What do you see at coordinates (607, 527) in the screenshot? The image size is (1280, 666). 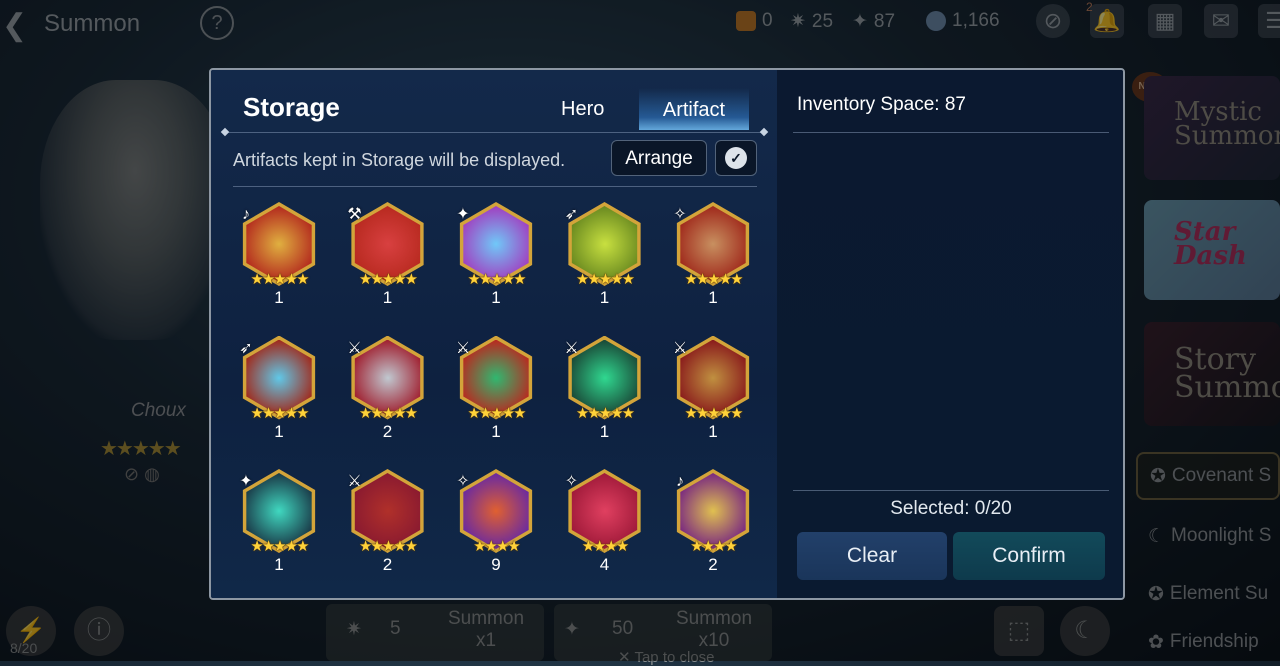 I see `artifact-item: ✧ ★★★★ 4` at bounding box center [607, 527].